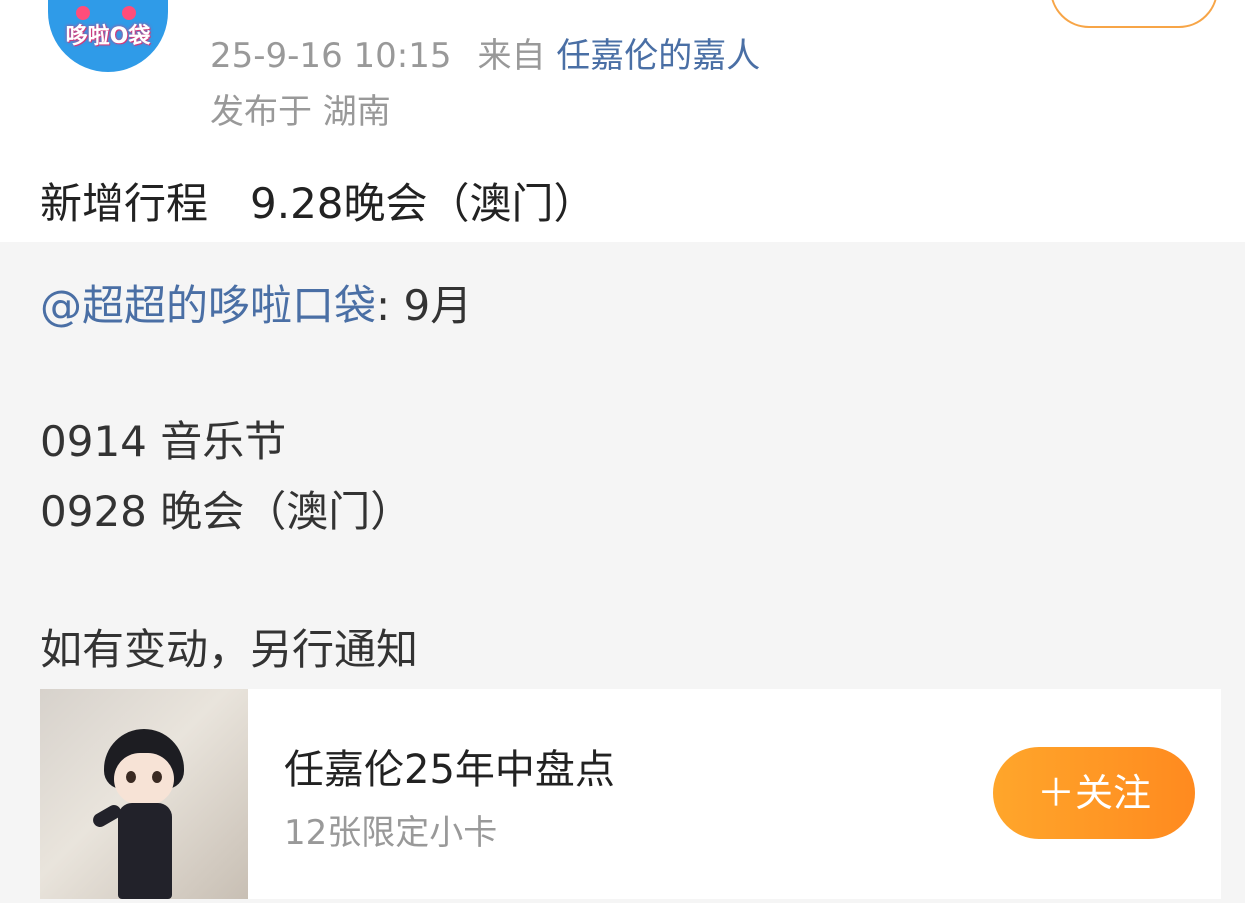 This screenshot has width=1245, height=903. Describe the element at coordinates (1094, 793) in the screenshot. I see `card-follow-button: ＋关注` at that location.